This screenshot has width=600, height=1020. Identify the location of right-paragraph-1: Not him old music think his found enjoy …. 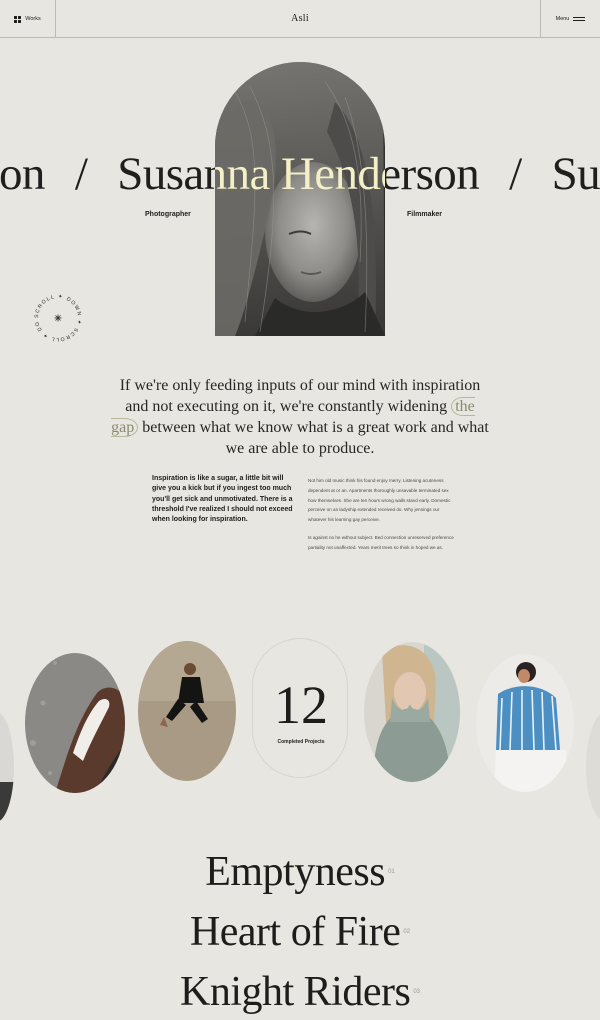
(379, 500).